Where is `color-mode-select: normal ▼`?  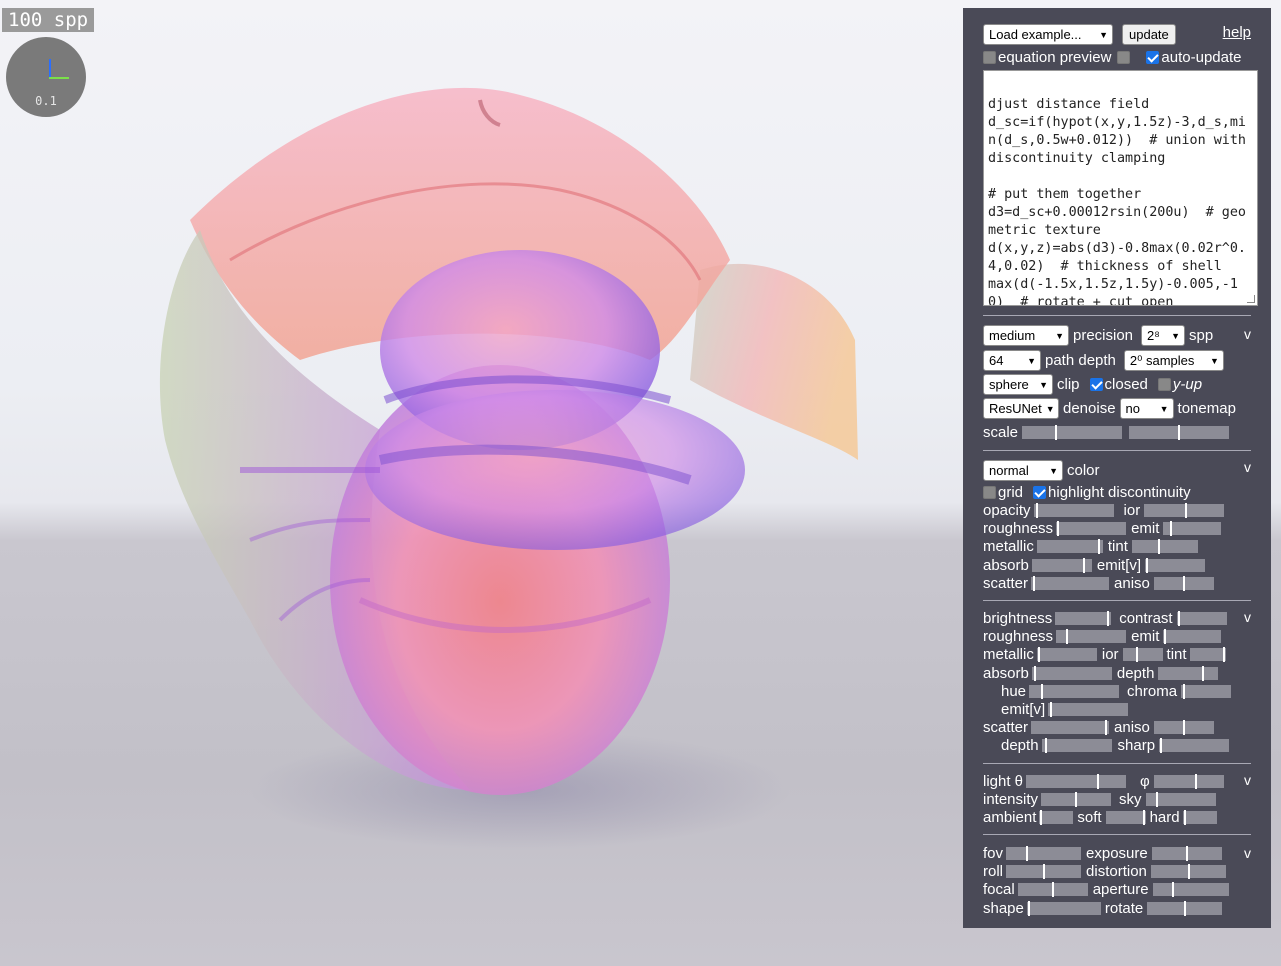 color-mode-select: normal ▼ is located at coordinates (1023, 470).